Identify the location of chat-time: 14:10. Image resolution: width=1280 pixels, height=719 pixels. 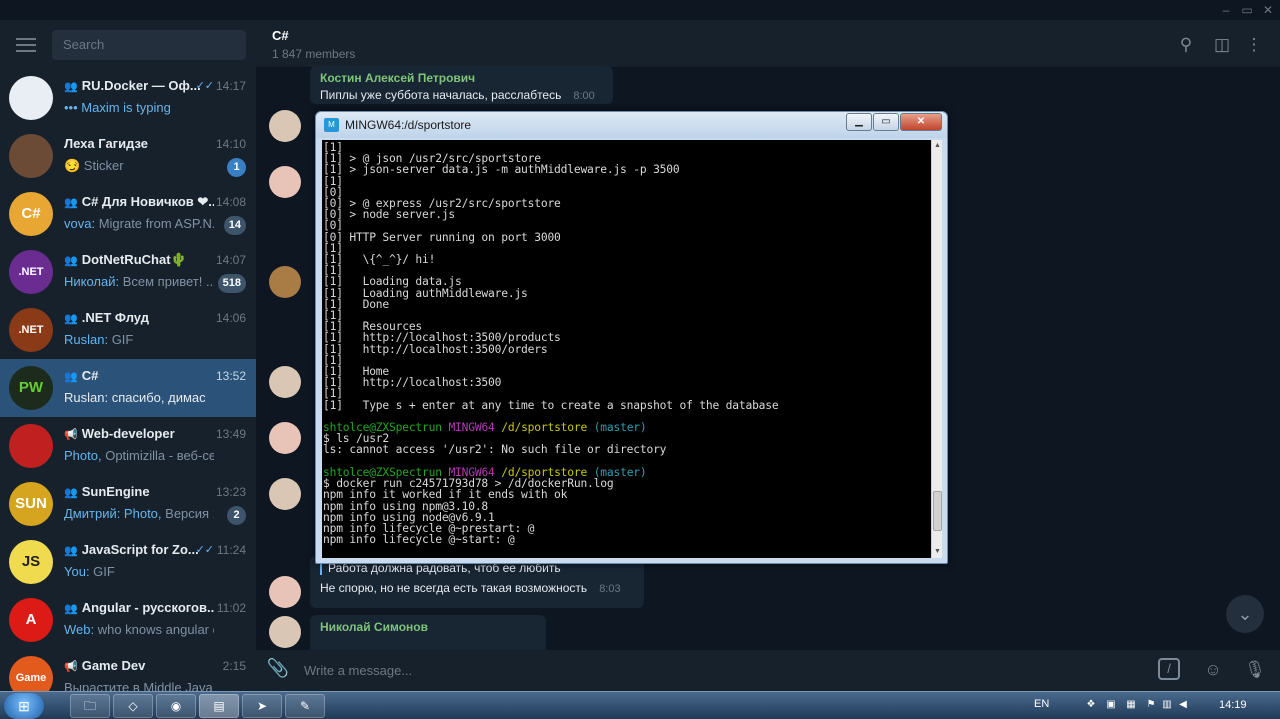
(230, 144).